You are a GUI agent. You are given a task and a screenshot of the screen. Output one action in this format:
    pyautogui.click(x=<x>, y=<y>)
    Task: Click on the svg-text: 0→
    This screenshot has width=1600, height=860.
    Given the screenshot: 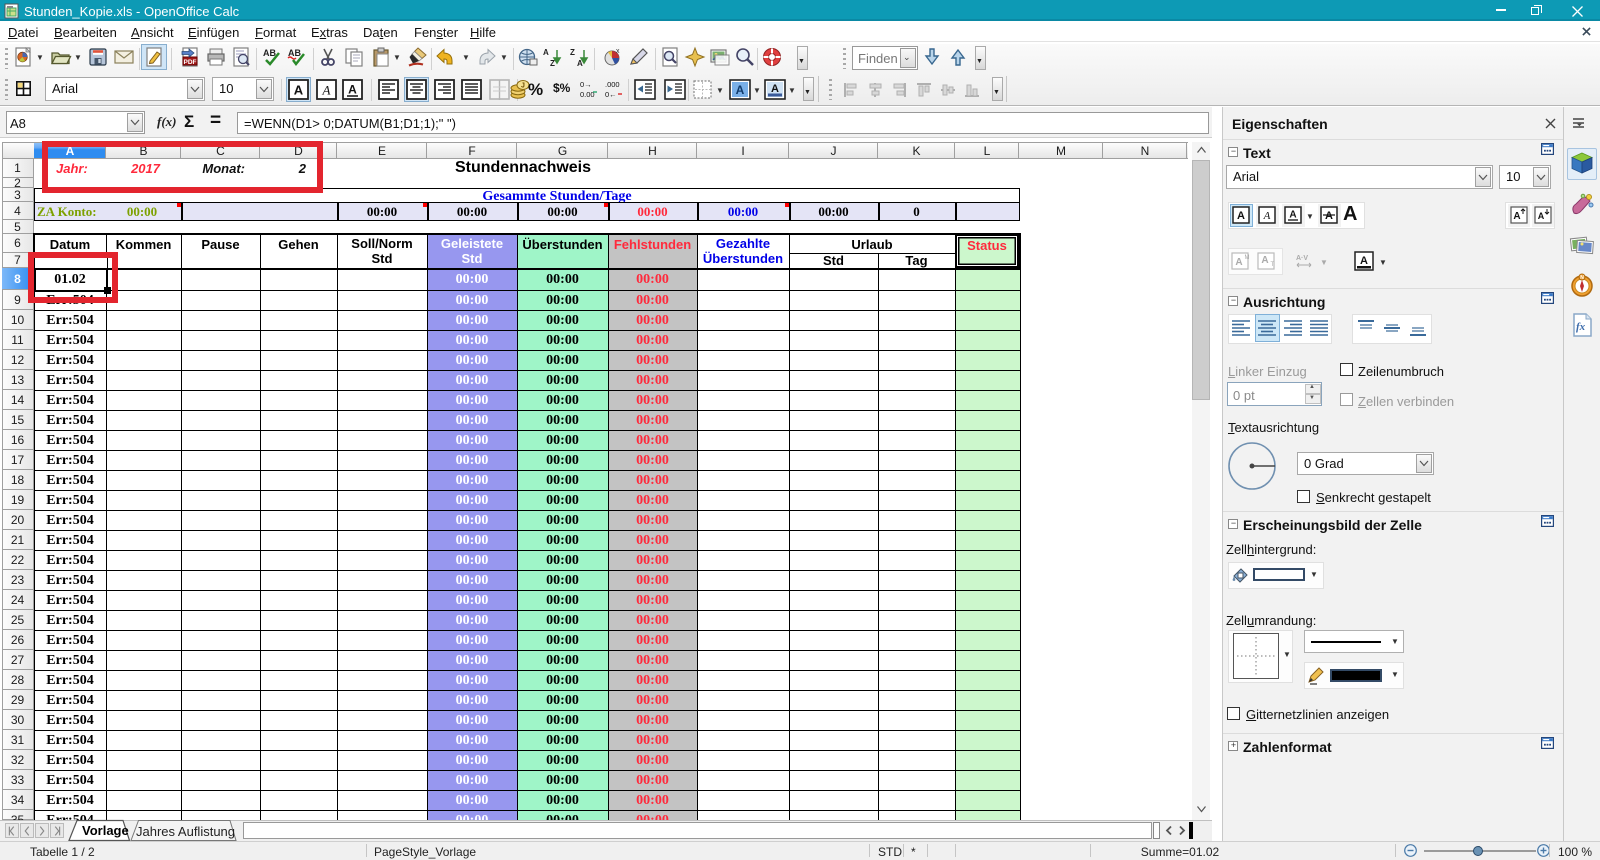 What is the action you would take?
    pyautogui.click(x=586, y=84)
    